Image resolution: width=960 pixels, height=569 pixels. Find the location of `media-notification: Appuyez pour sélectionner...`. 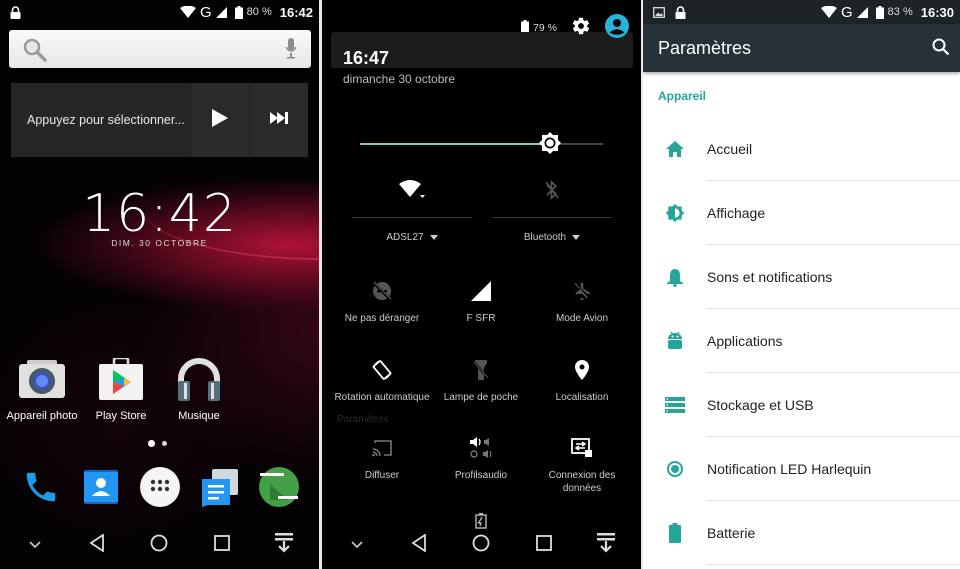

media-notification: Appuyez pour sélectionner... is located at coordinates (159, 120).